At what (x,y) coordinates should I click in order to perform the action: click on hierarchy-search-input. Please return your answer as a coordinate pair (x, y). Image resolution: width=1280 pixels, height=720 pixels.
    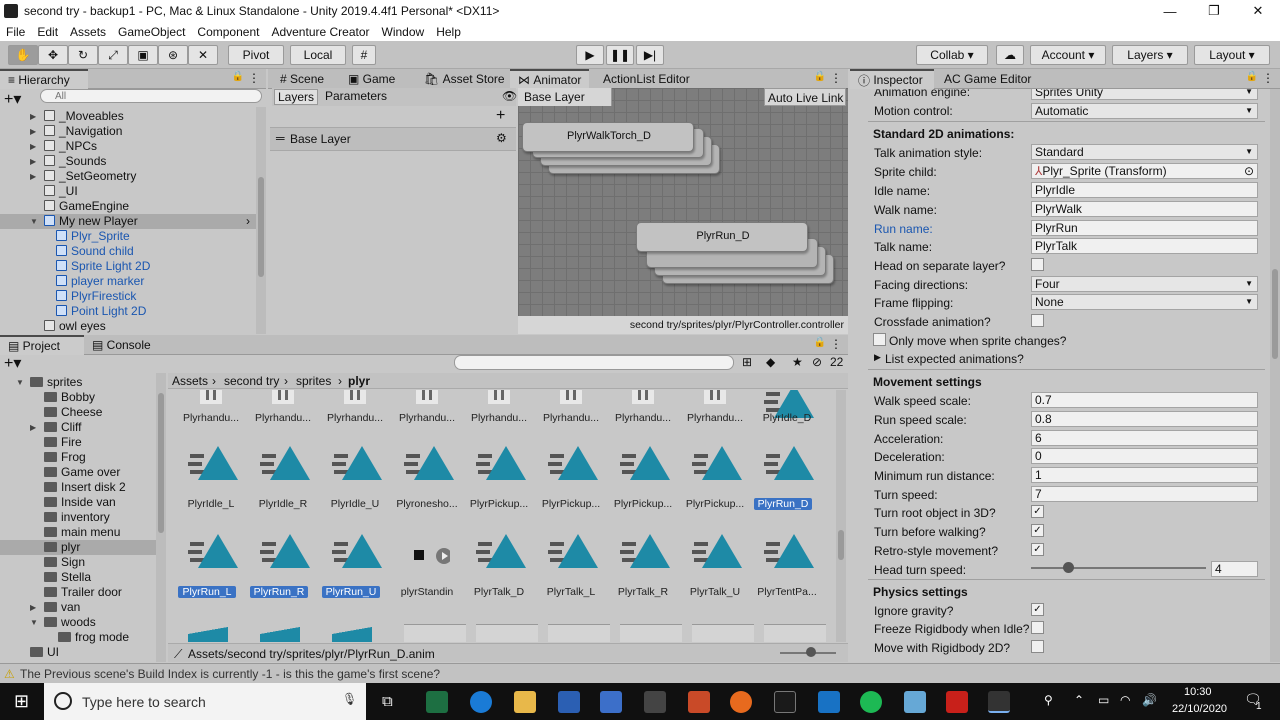
    Looking at the image, I should click on (151, 96).